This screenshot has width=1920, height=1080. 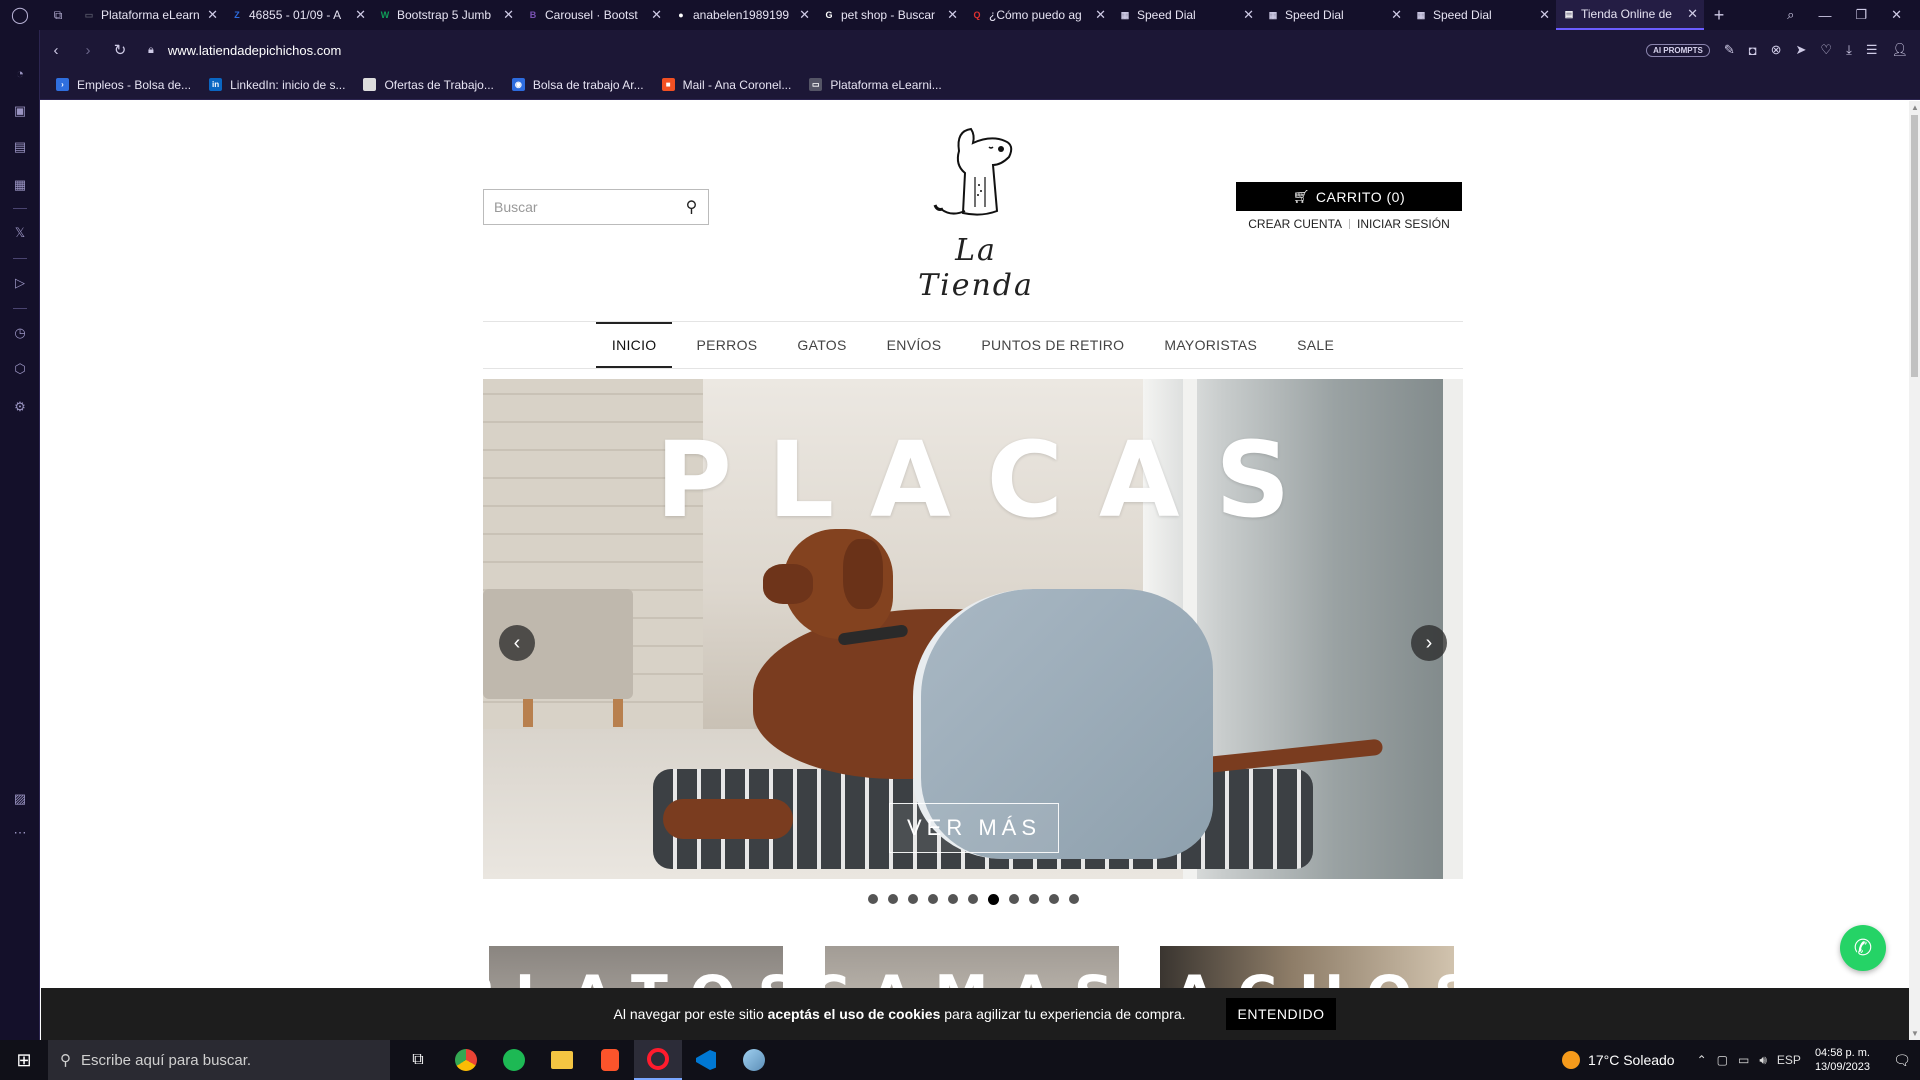 What do you see at coordinates (1678, 50) in the screenshot?
I see `ai-prompts-button: AI PROMPTS` at bounding box center [1678, 50].